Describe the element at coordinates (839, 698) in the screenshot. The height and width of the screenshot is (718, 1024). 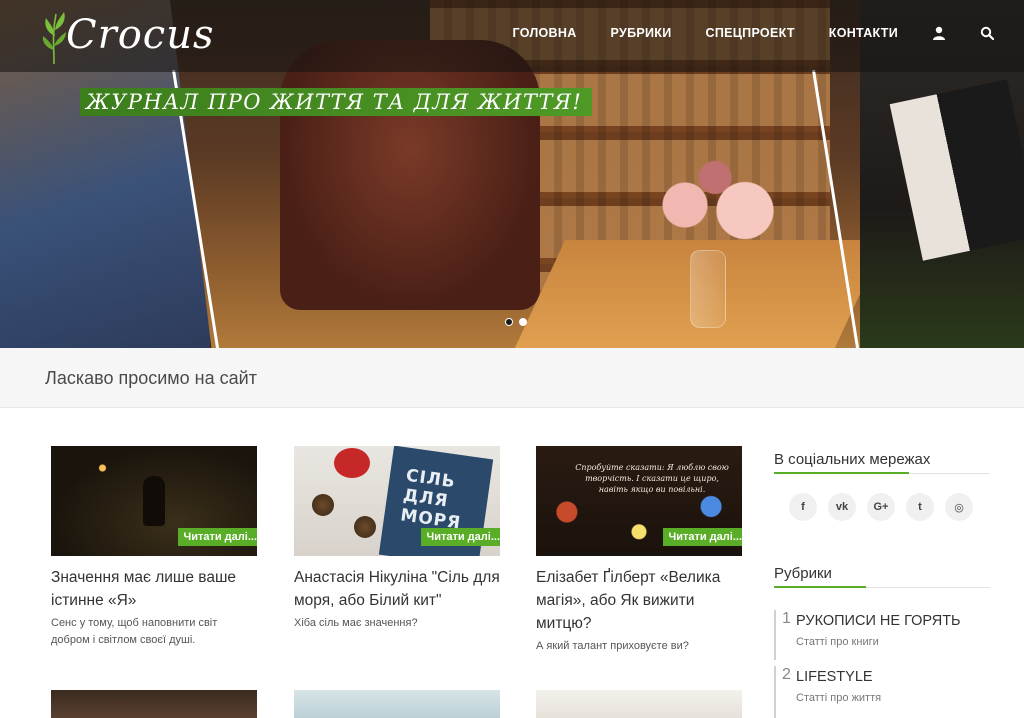
I see `category-subtitle: Статті про життя` at that location.